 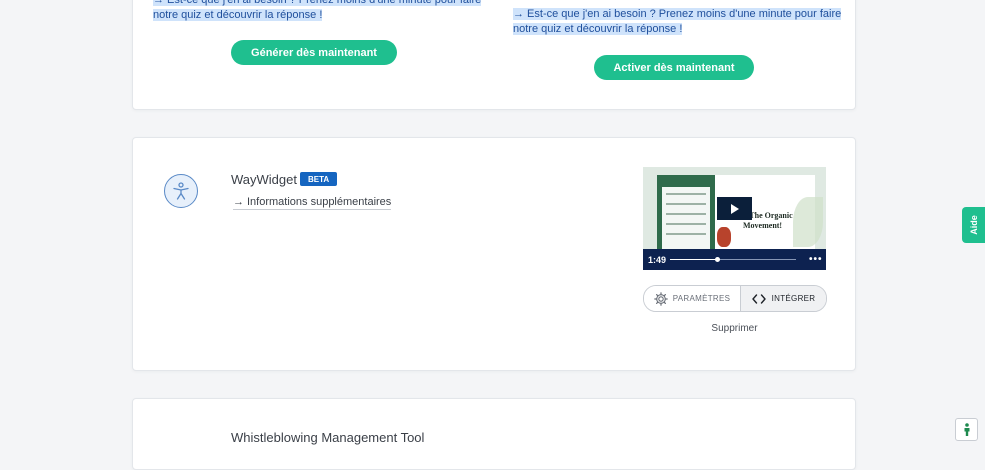 What do you see at coordinates (701, 298) in the screenshot?
I see `settings-label: PARAMÈTRES` at bounding box center [701, 298].